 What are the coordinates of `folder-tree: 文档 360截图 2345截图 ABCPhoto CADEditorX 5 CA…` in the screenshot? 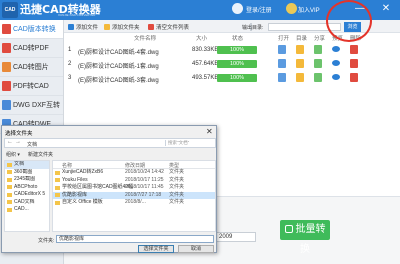 It's located at (27, 196).